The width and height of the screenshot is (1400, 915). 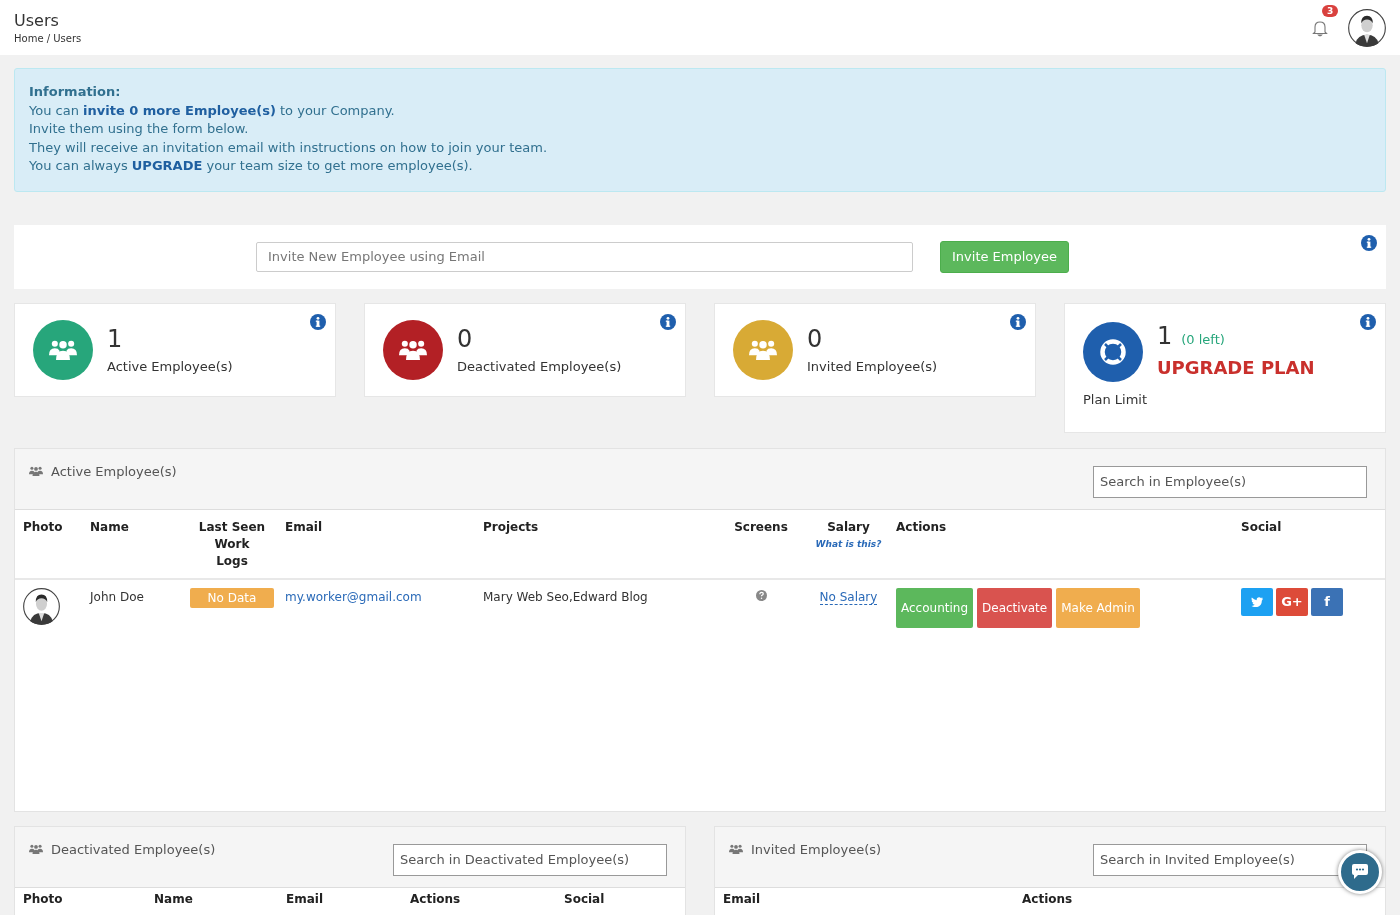 What do you see at coordinates (1327, 601) in the screenshot?
I see `facebook-button: f` at bounding box center [1327, 601].